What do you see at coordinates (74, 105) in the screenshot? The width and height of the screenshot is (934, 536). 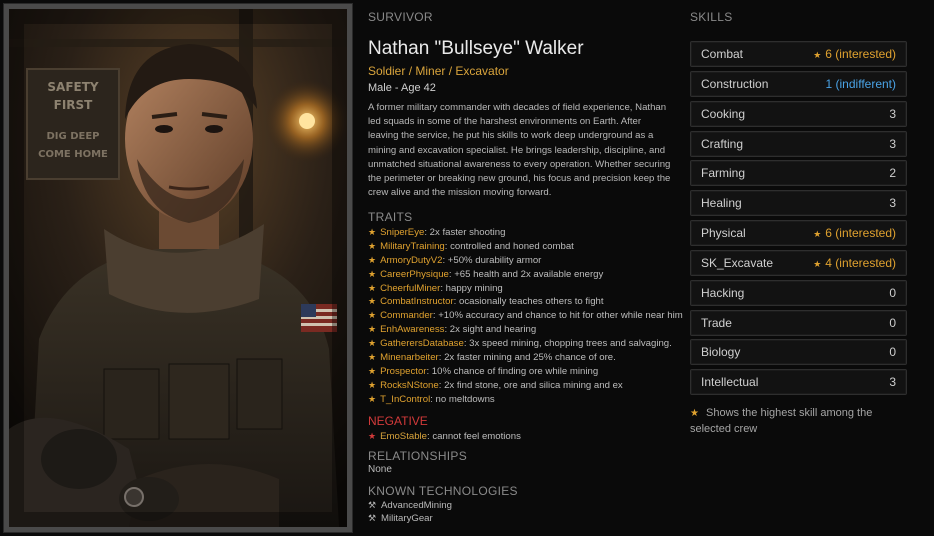 I see `svg-text: FIRST` at bounding box center [74, 105].